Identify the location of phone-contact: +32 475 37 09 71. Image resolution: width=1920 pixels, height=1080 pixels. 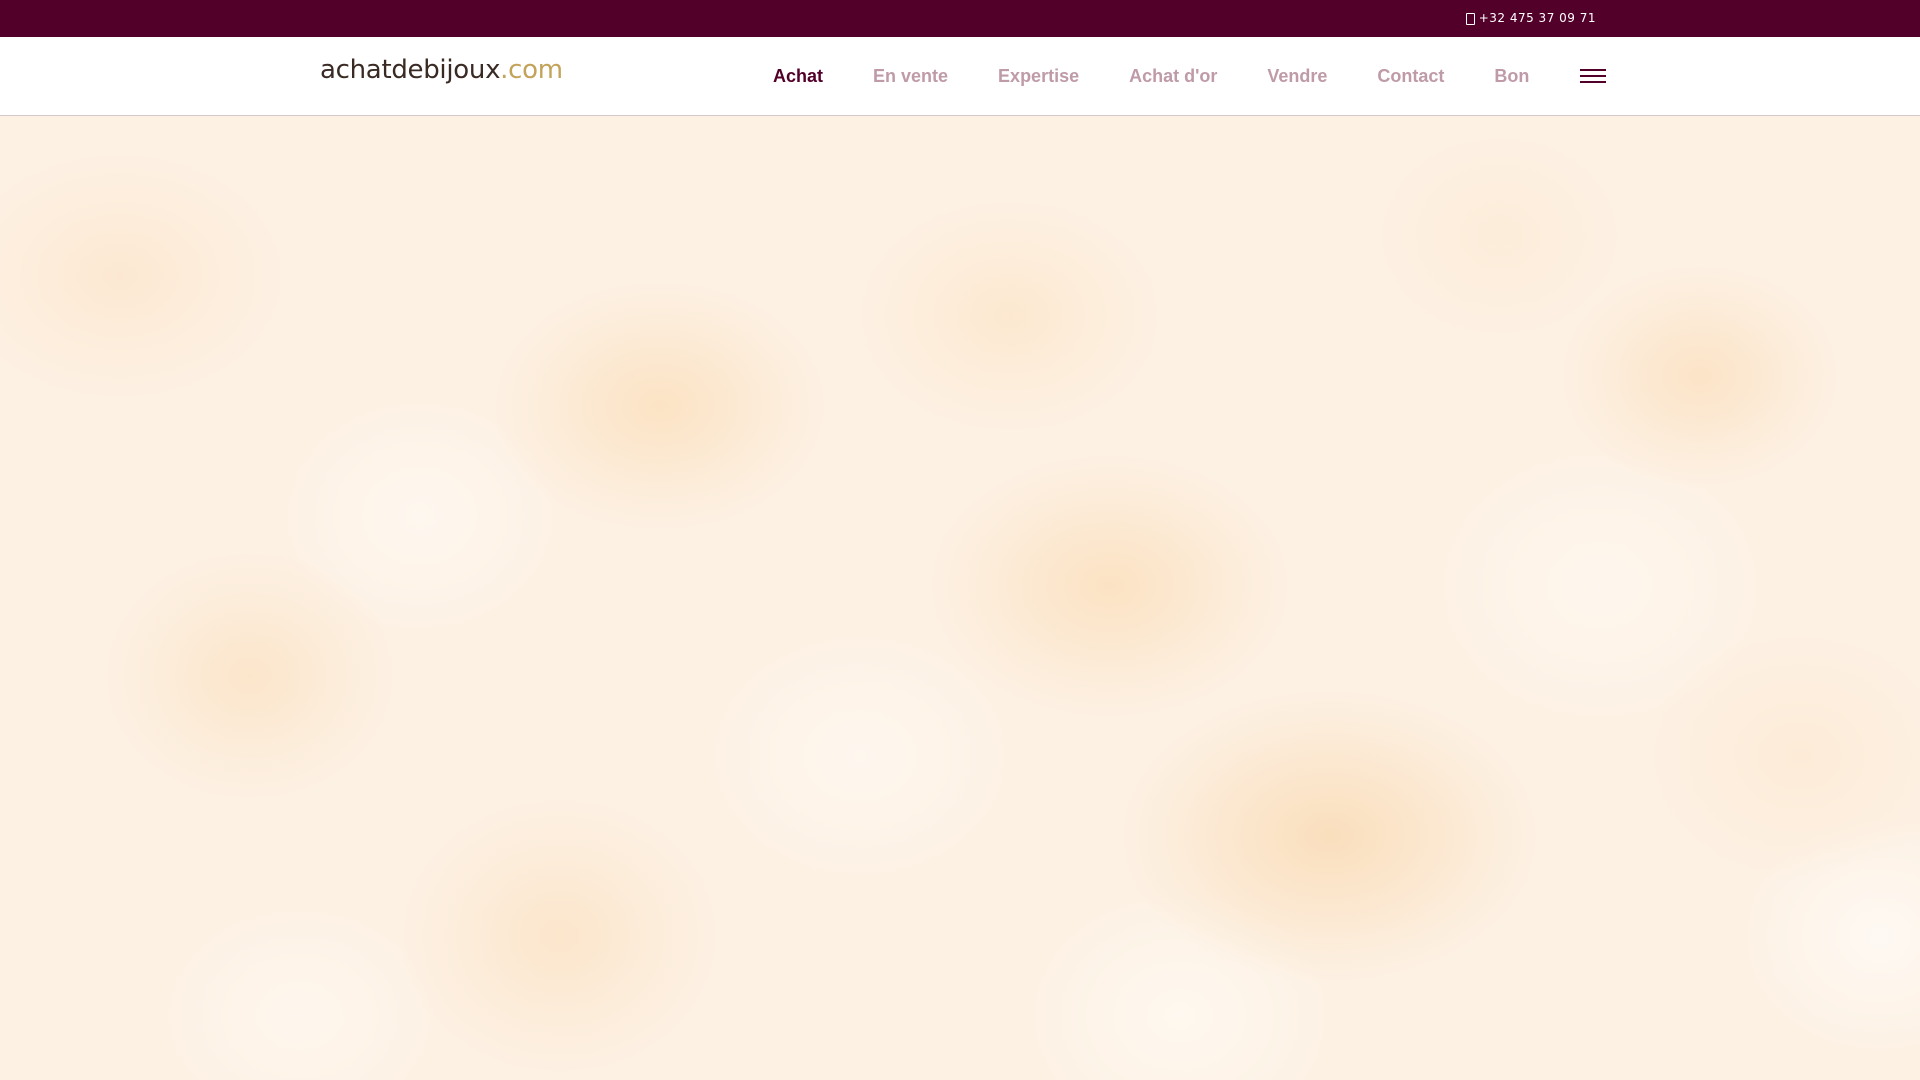
(1530, 18).